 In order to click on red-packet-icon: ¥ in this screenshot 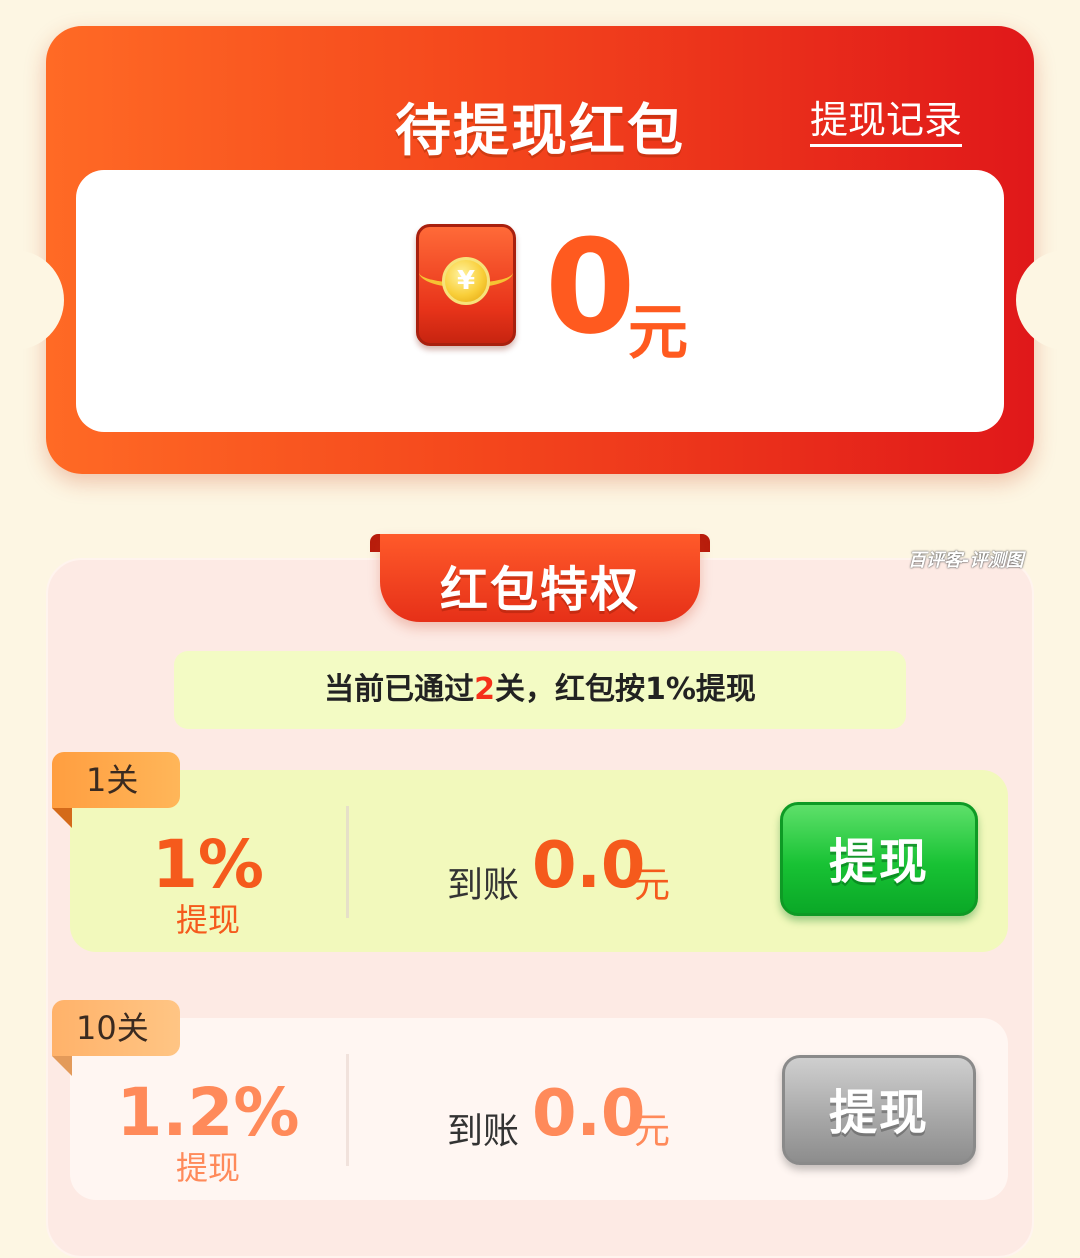, I will do `click(466, 285)`.